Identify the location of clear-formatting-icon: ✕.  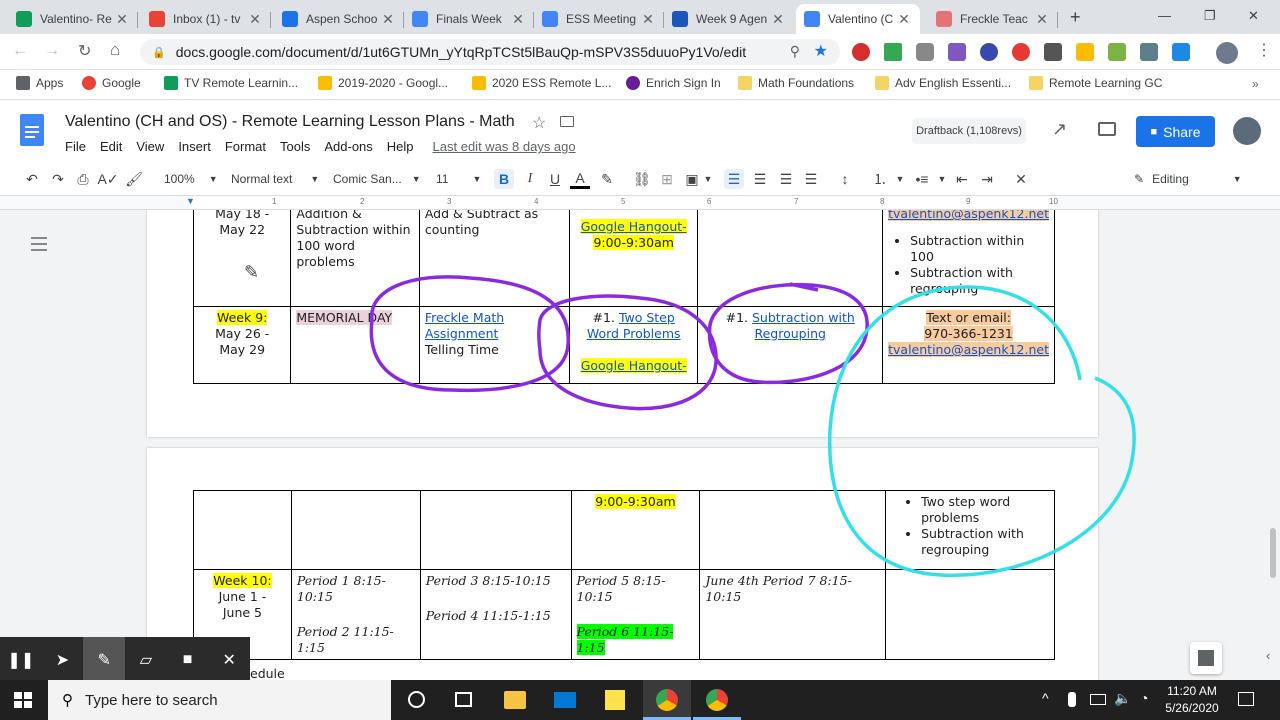
(1021, 179).